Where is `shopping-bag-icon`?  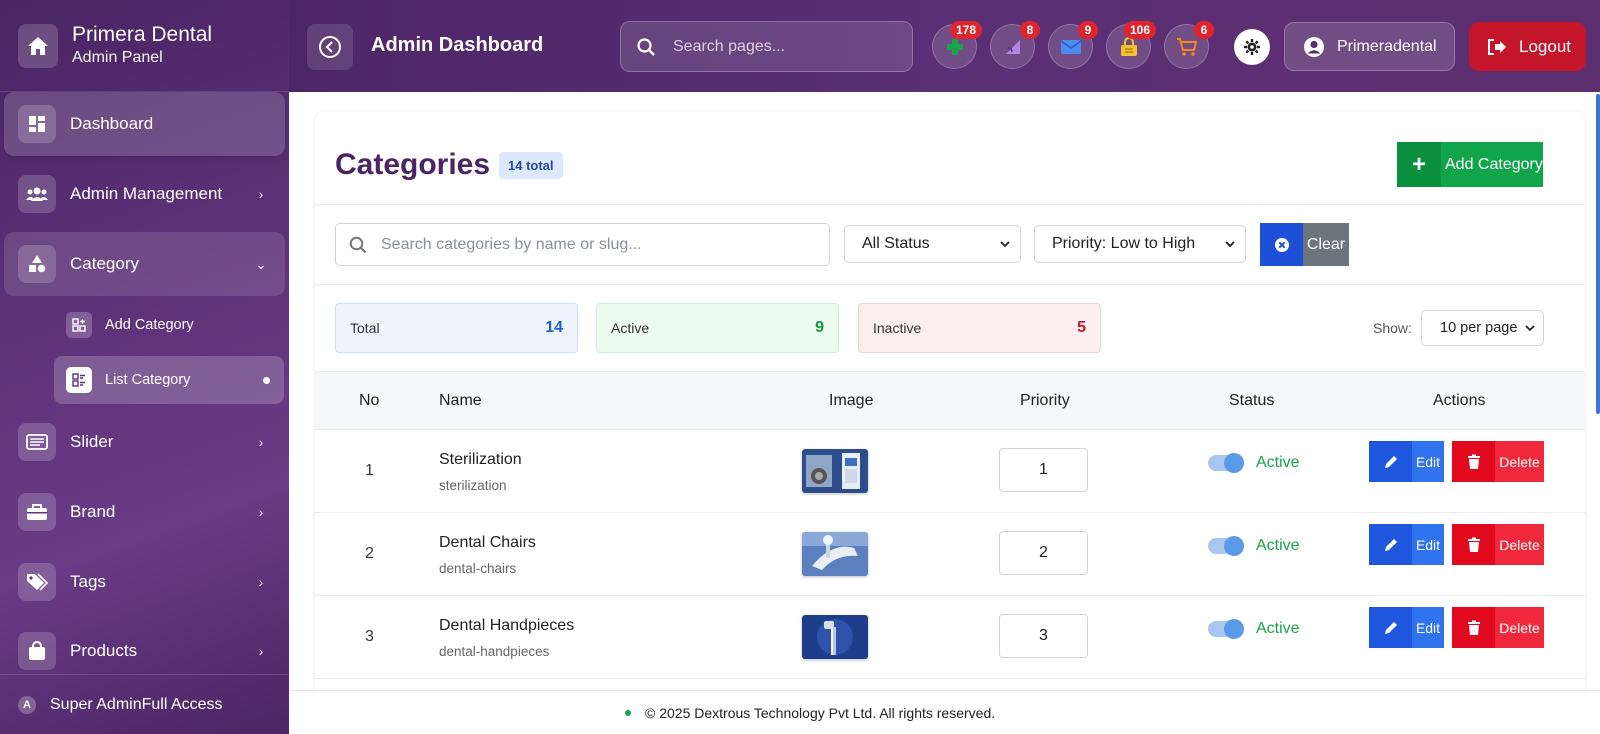 shopping-bag-icon is located at coordinates (37, 651).